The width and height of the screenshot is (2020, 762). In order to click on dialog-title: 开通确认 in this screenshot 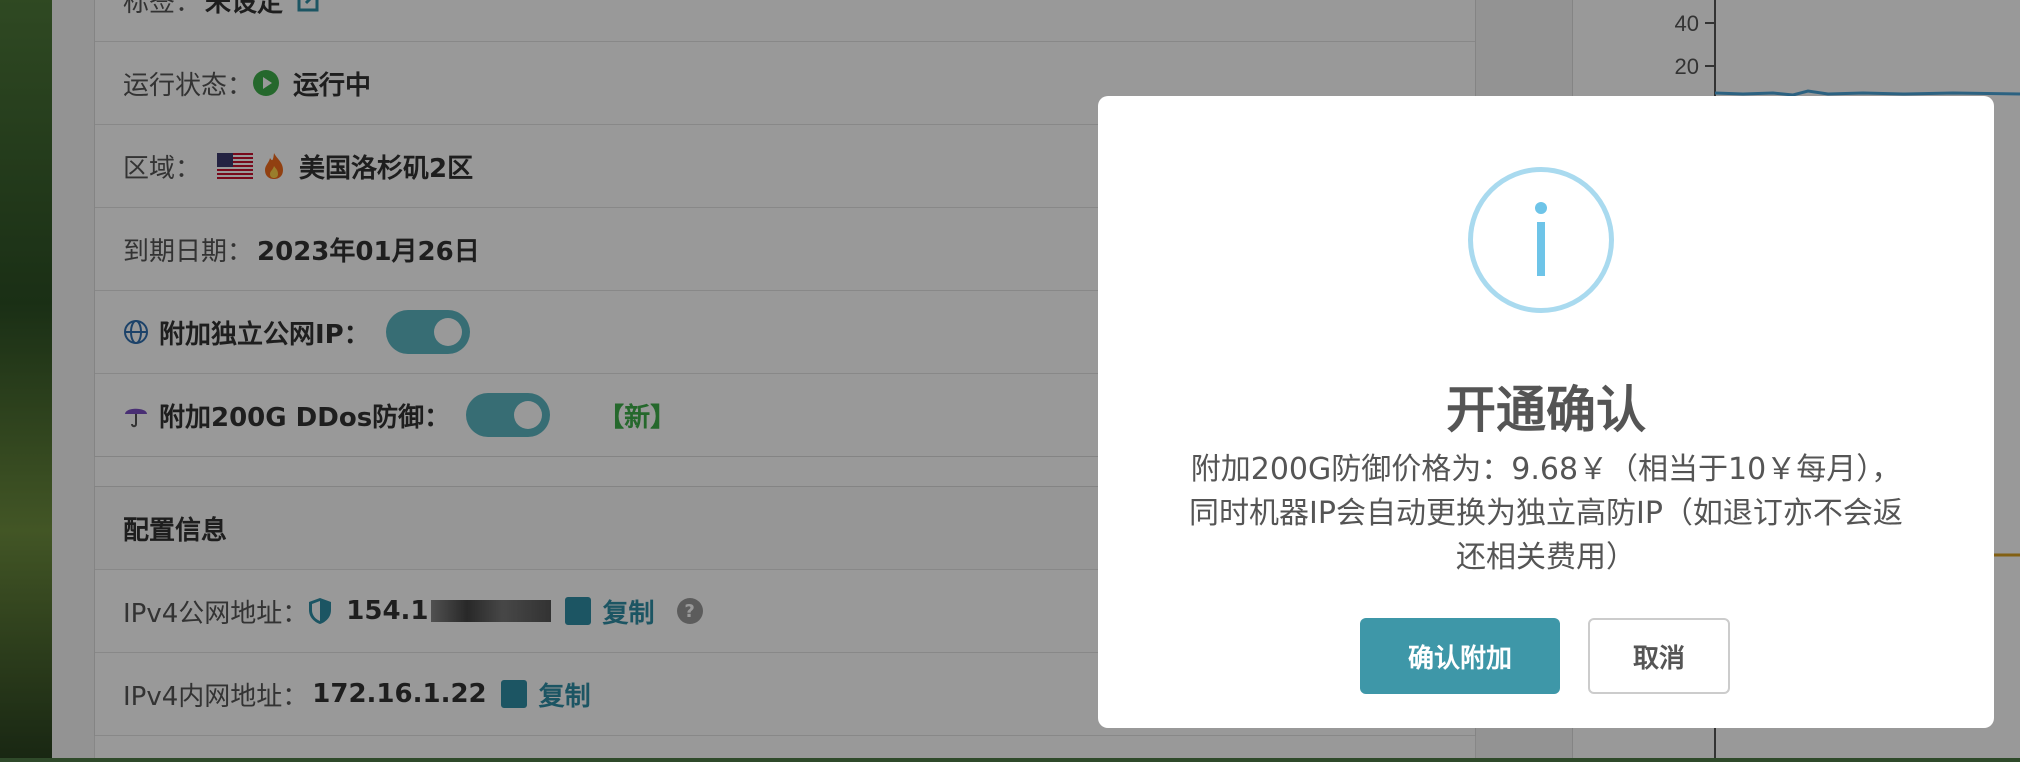, I will do `click(1546, 410)`.